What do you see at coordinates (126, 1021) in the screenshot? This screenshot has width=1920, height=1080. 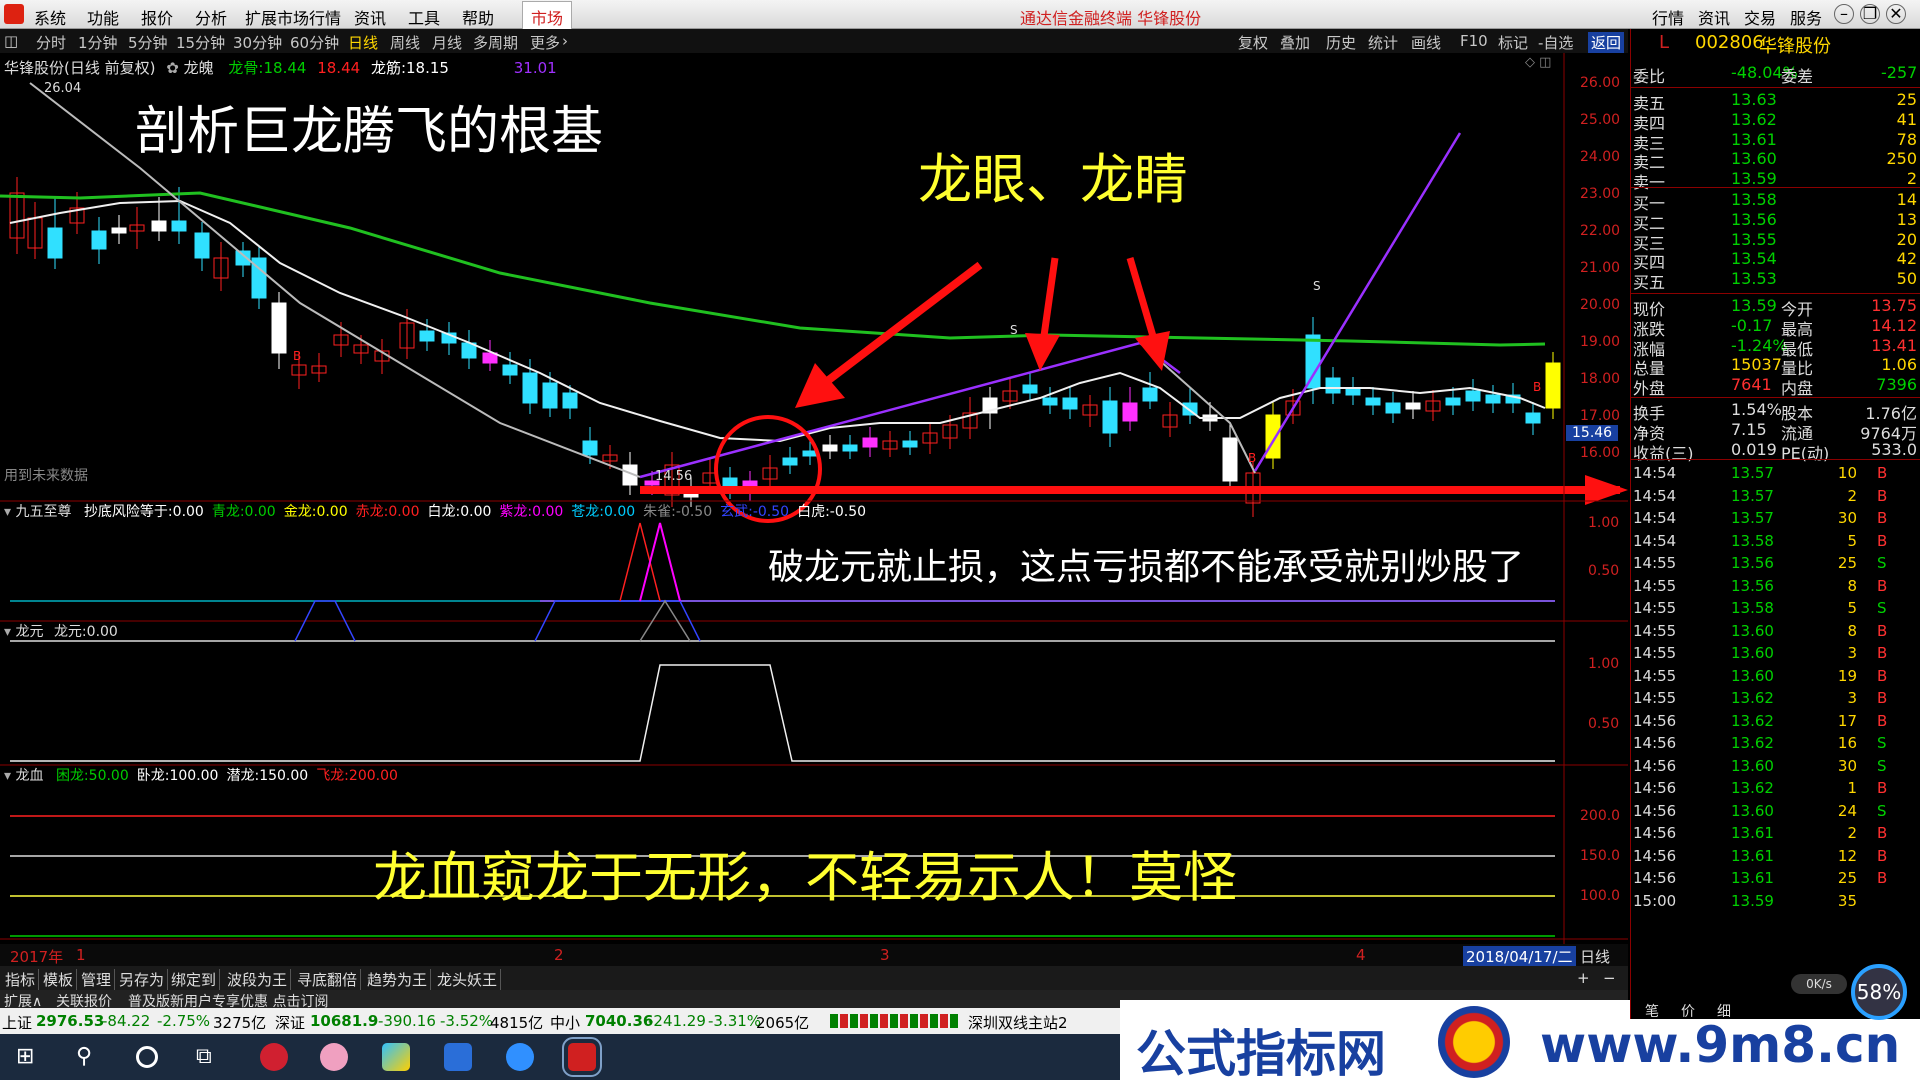 I see `index-sh-chg: -84.22` at bounding box center [126, 1021].